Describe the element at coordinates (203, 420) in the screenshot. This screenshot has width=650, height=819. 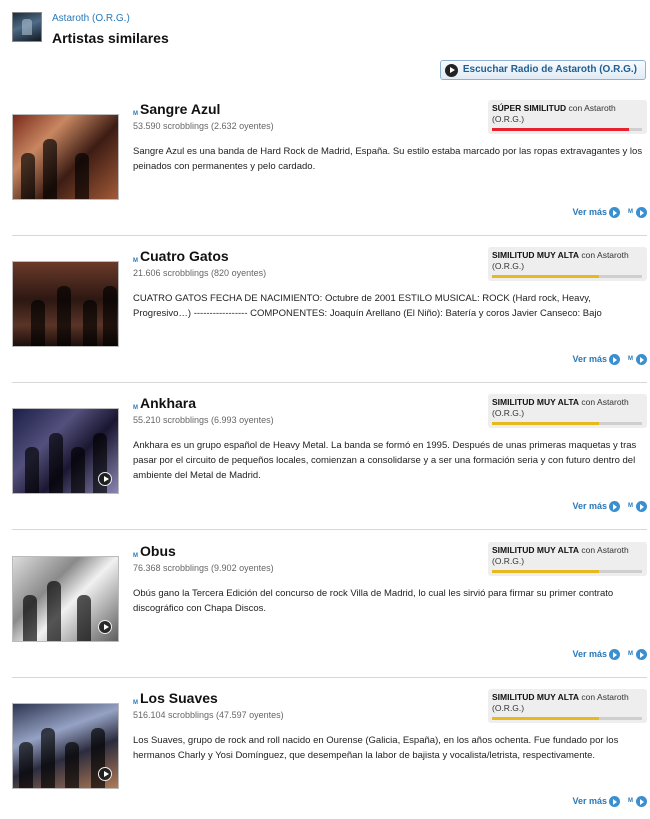
I see `artist-stats: 55.210 scrobblings (6.993 oyentes)` at that location.